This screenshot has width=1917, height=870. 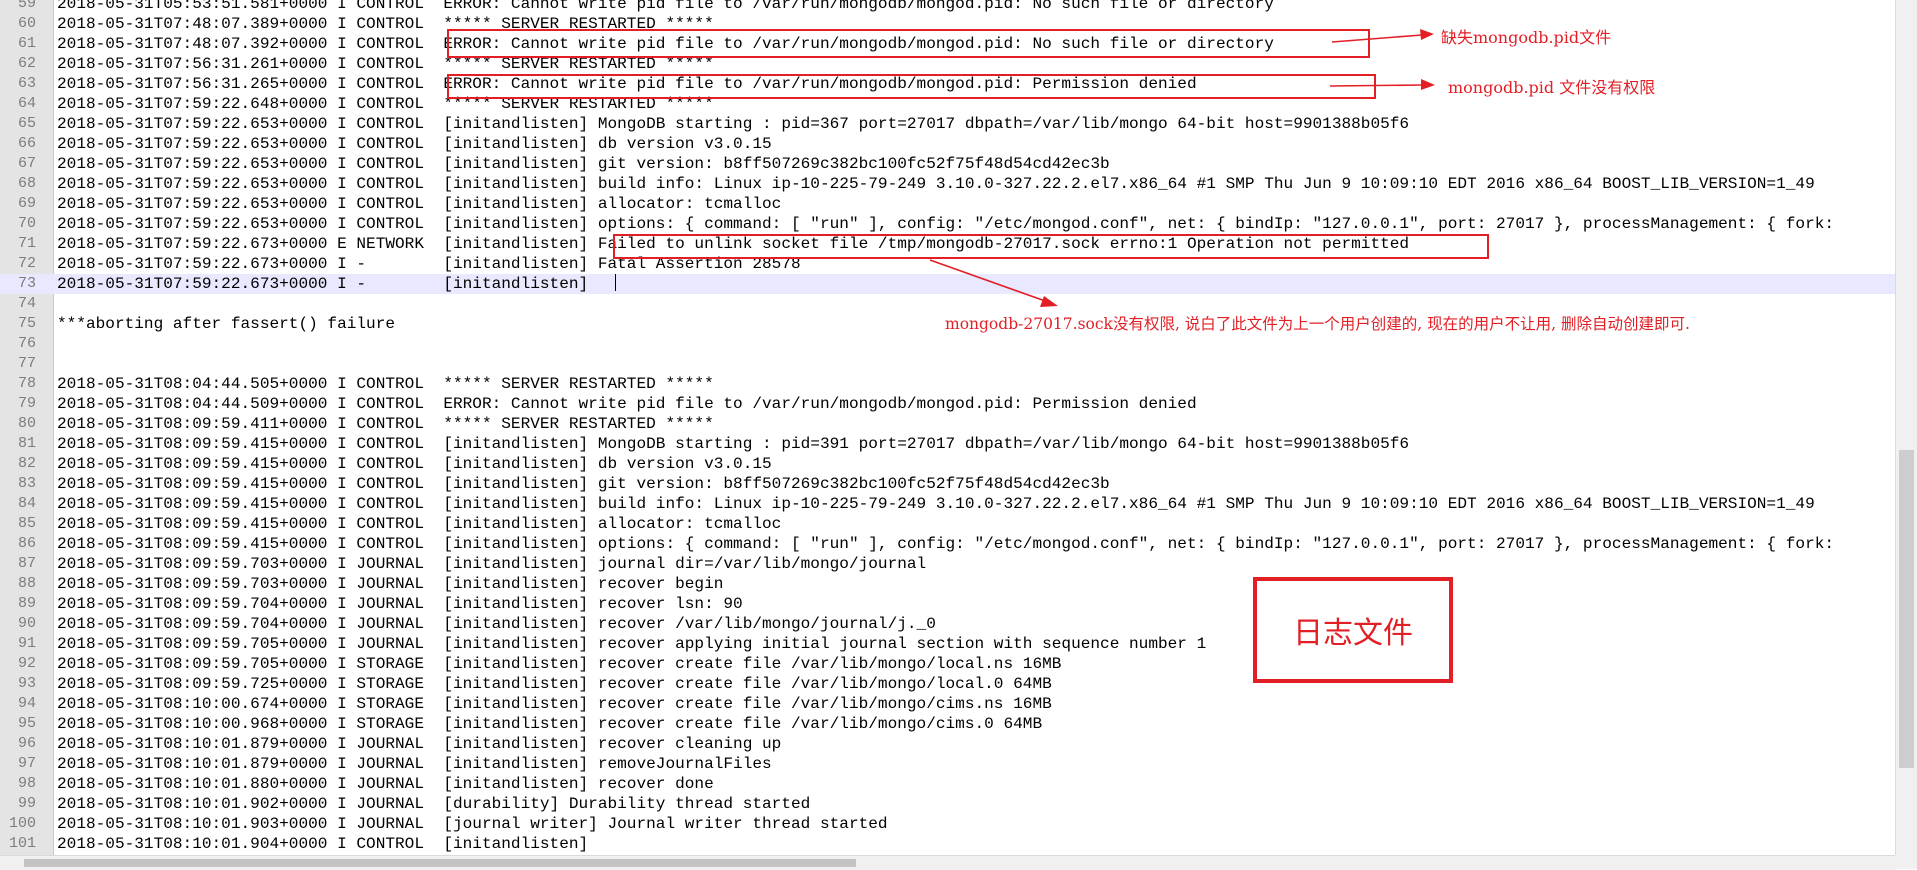 What do you see at coordinates (1526, 37) in the screenshot?
I see `note-missing-pid: 缺失mongodb.pid文件` at bounding box center [1526, 37].